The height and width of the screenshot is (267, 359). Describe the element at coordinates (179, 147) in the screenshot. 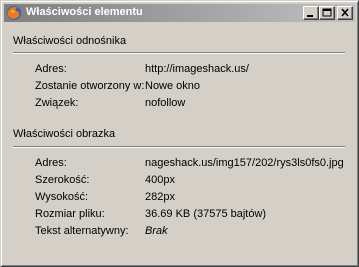

I see `image-section-separator` at that location.